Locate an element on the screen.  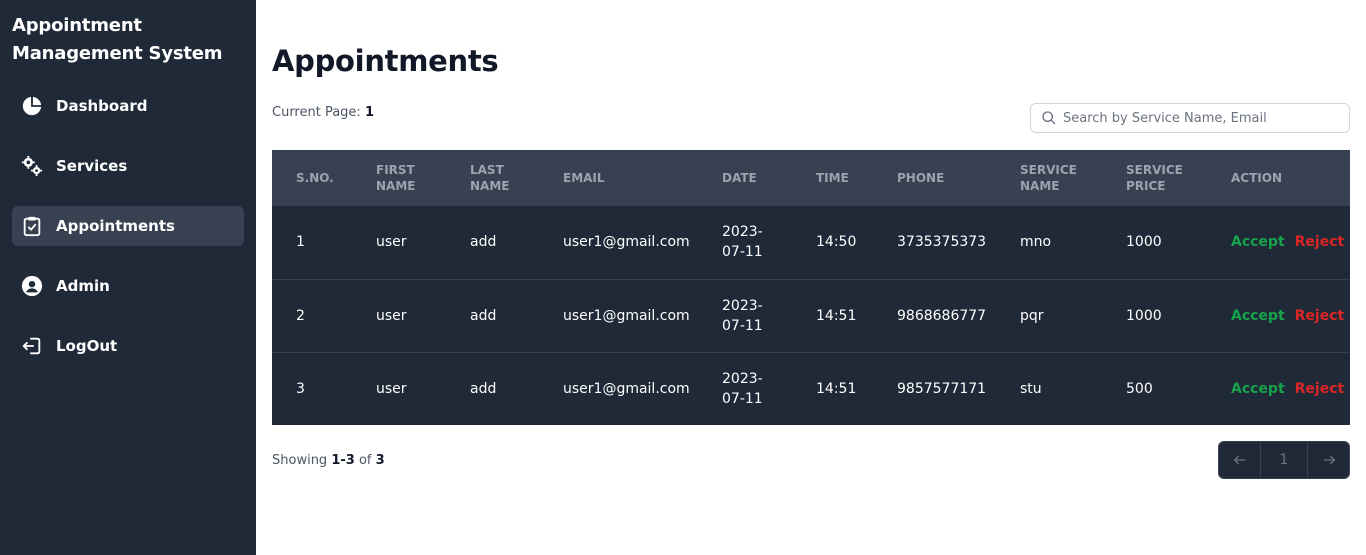
cell-sno: 2 is located at coordinates (300, 315).